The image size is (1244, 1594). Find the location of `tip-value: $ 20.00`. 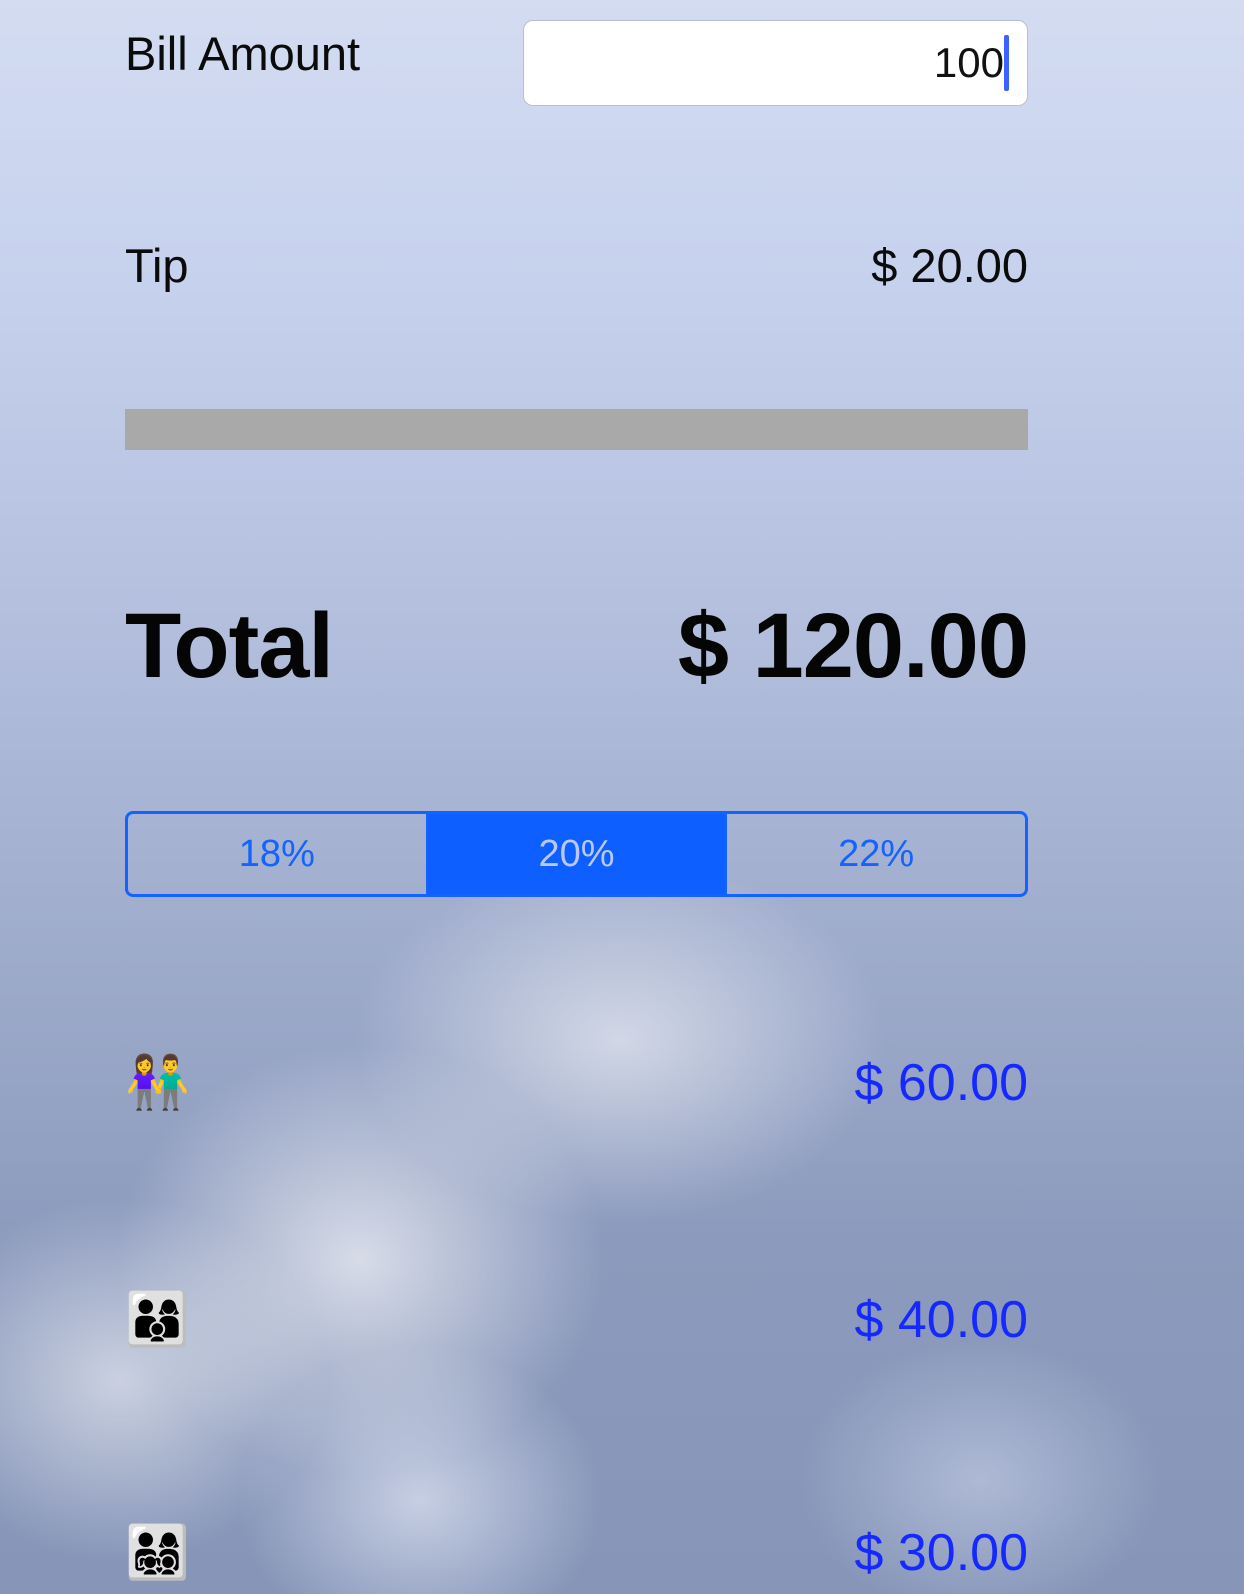

tip-value: $ 20.00 is located at coordinates (949, 265).